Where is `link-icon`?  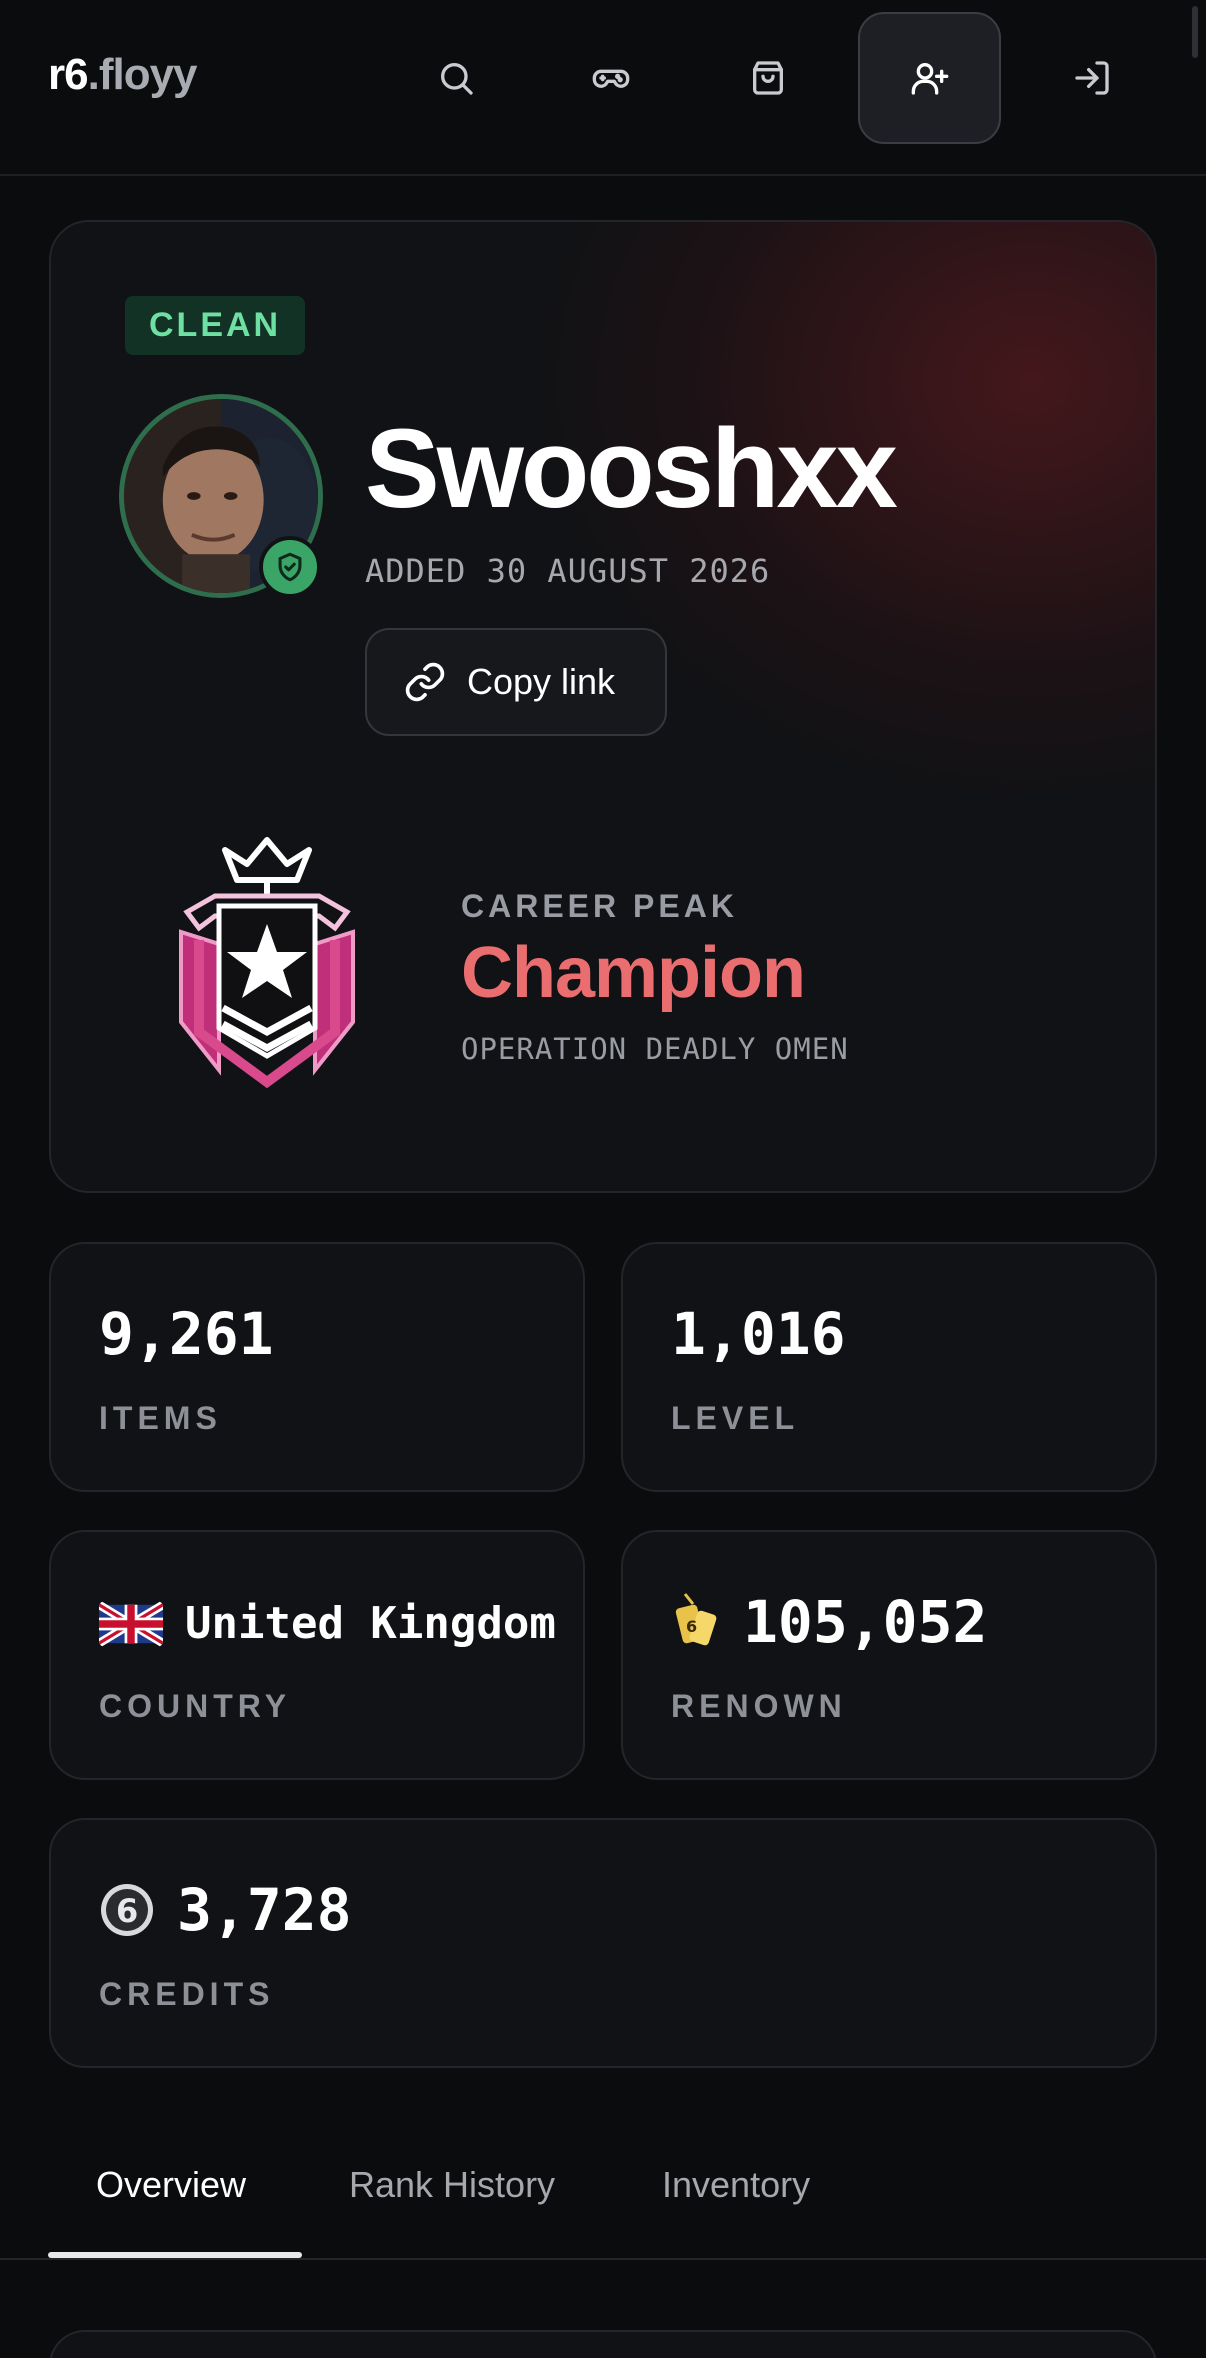 link-icon is located at coordinates (425, 682).